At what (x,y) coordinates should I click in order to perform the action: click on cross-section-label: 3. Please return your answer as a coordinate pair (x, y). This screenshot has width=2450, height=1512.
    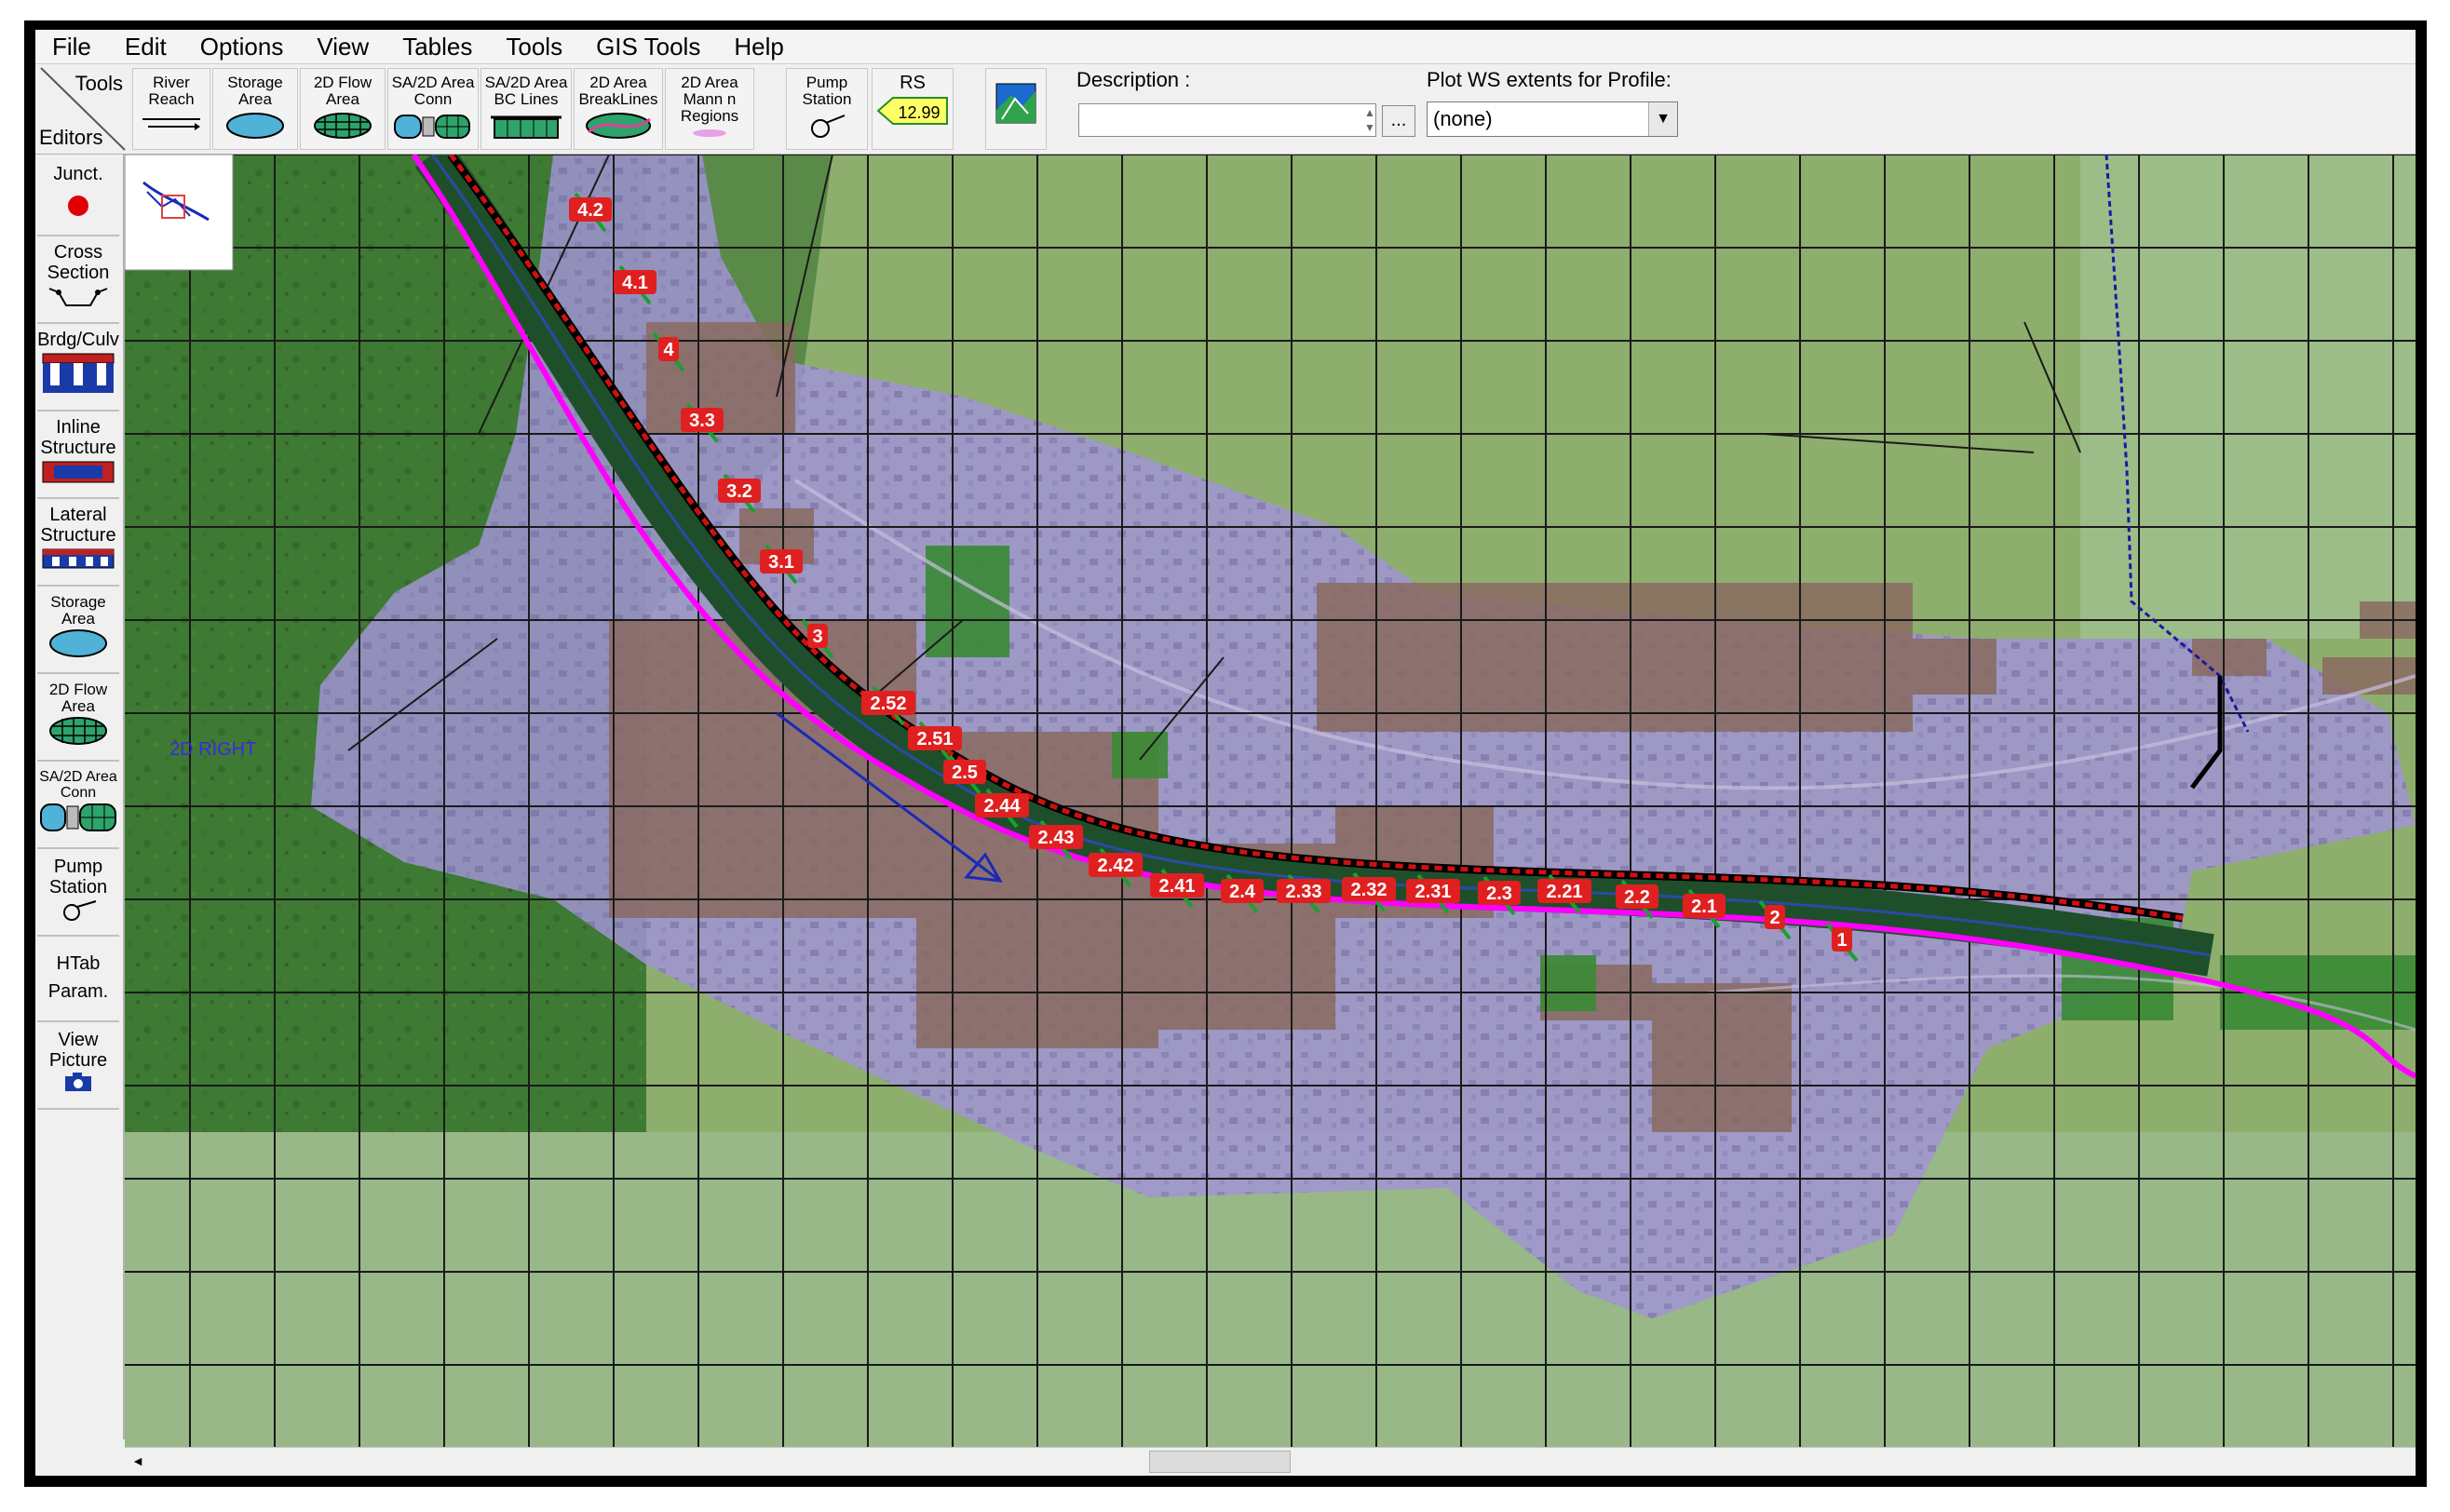
    Looking at the image, I should click on (817, 637).